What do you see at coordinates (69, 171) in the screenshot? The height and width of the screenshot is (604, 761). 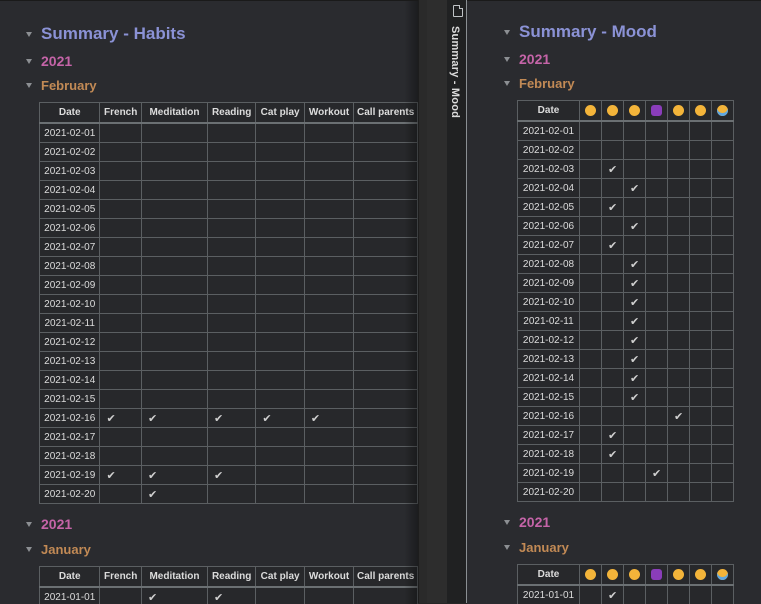 I see `date-cell: 2021-02-03` at bounding box center [69, 171].